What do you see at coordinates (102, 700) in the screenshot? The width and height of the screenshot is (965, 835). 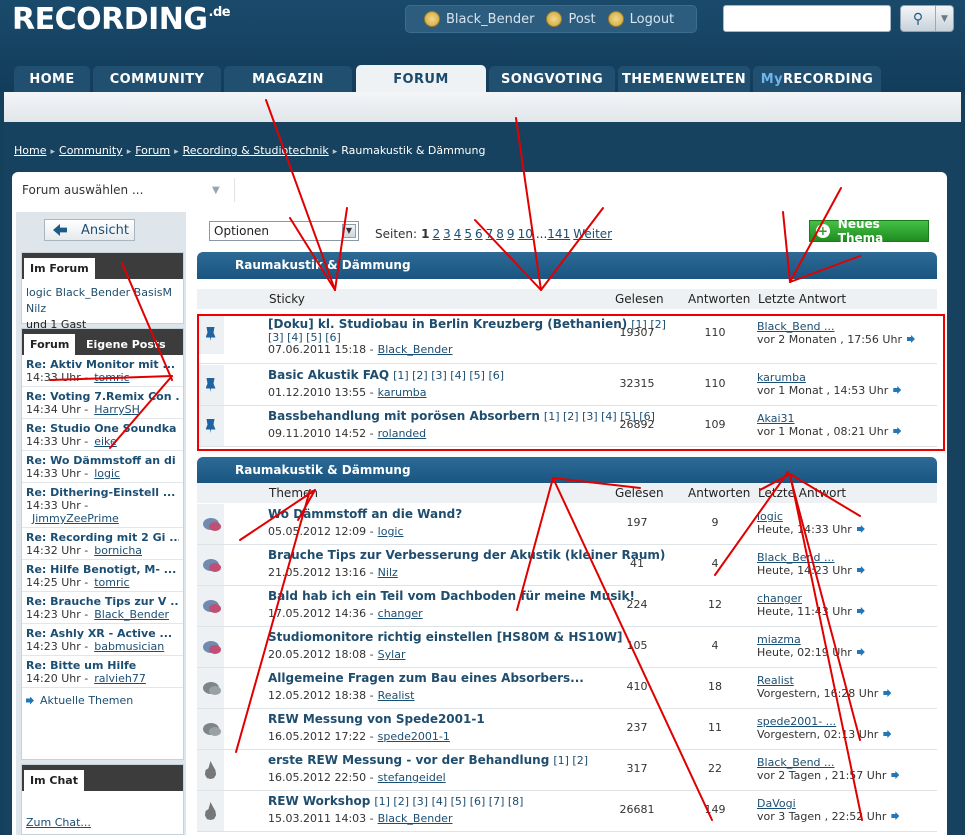 I see `aktuelle-themen-link: Aktuelle Themen` at bounding box center [102, 700].